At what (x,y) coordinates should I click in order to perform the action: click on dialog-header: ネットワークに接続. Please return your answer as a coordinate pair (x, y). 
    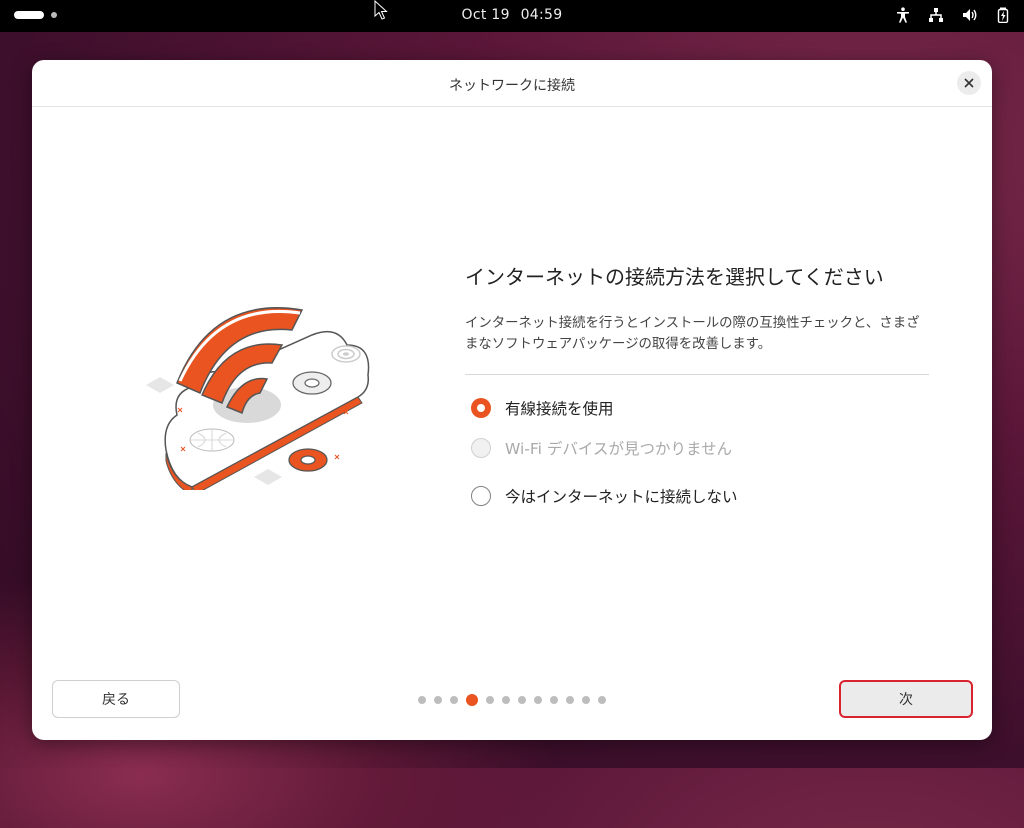
    Looking at the image, I should click on (512, 83).